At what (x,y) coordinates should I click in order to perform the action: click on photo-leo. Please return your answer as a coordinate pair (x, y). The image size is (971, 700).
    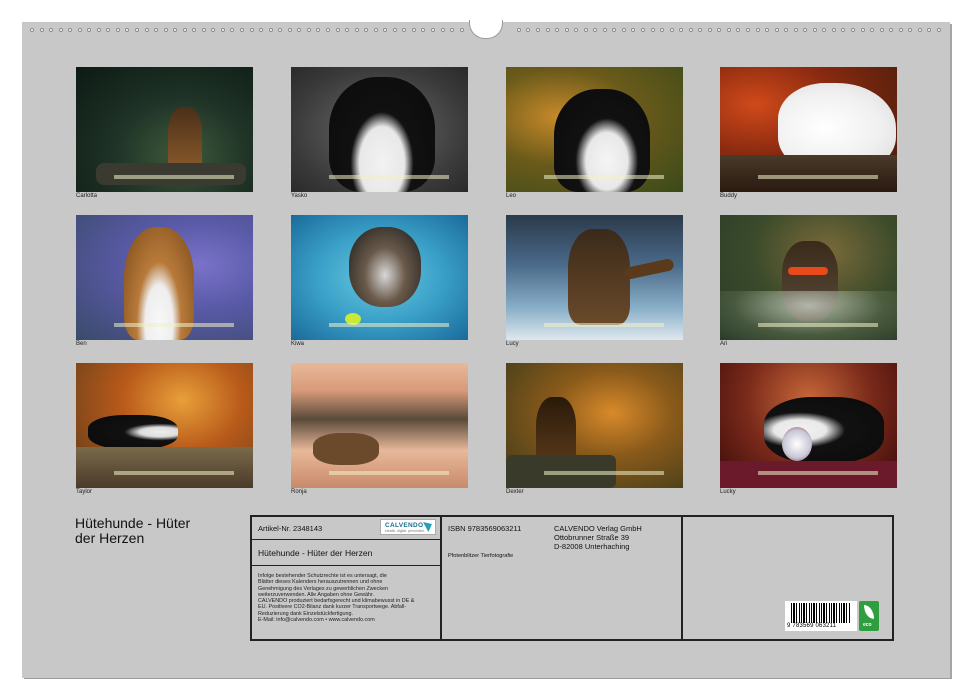
    Looking at the image, I should click on (594, 129).